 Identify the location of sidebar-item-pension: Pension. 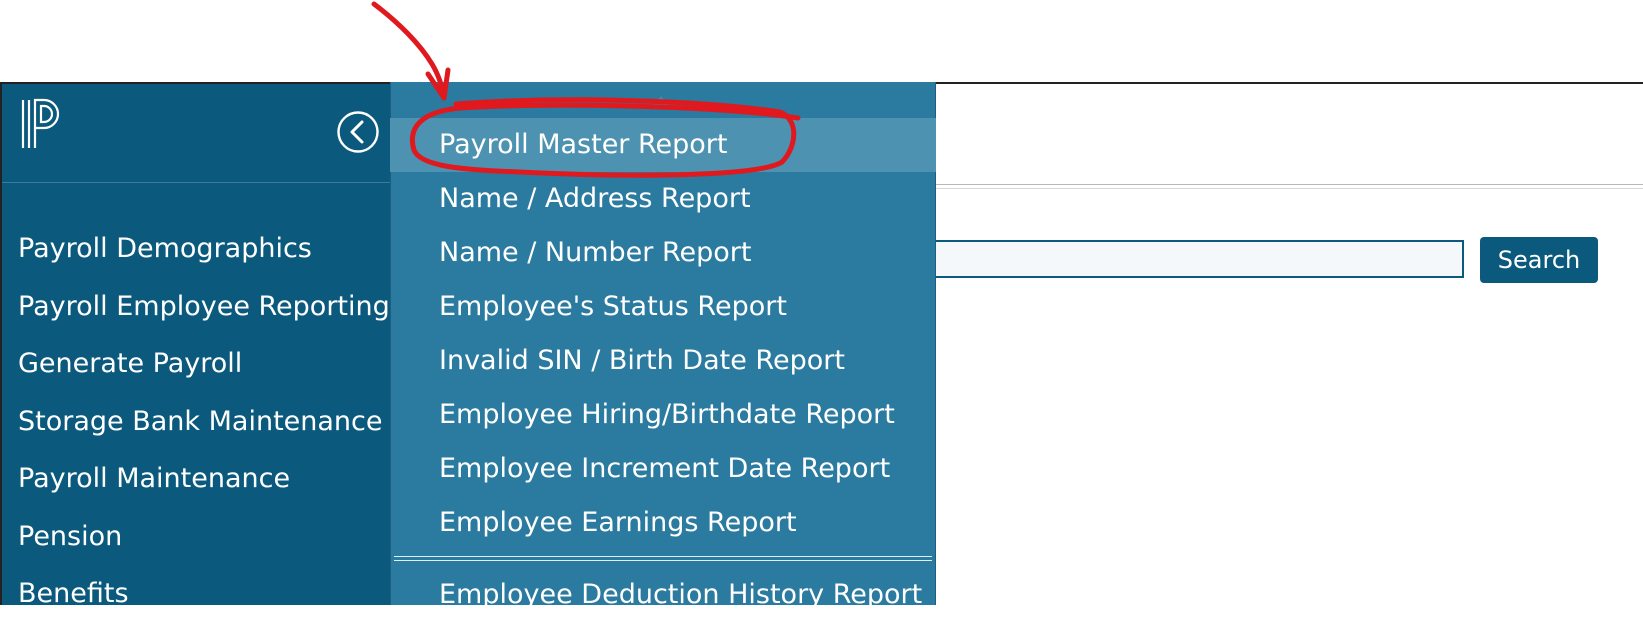
(197, 537).